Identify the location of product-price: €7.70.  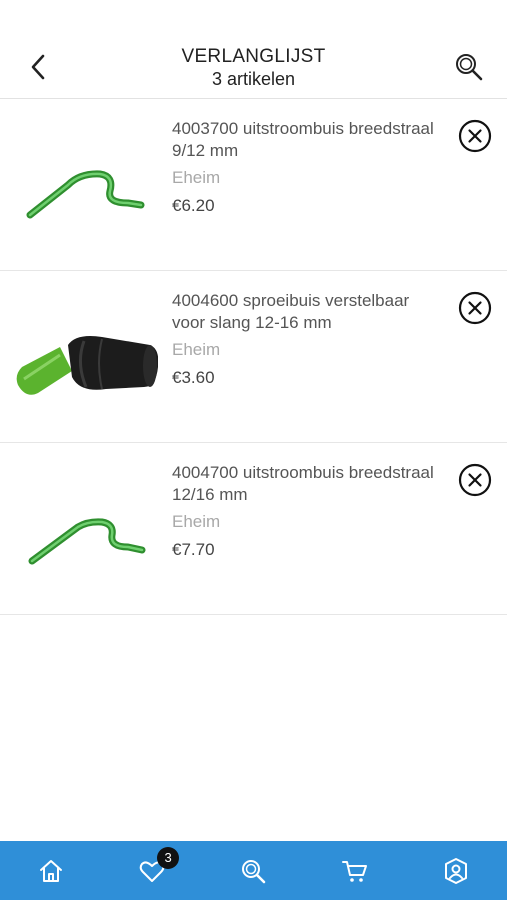
(193, 549).